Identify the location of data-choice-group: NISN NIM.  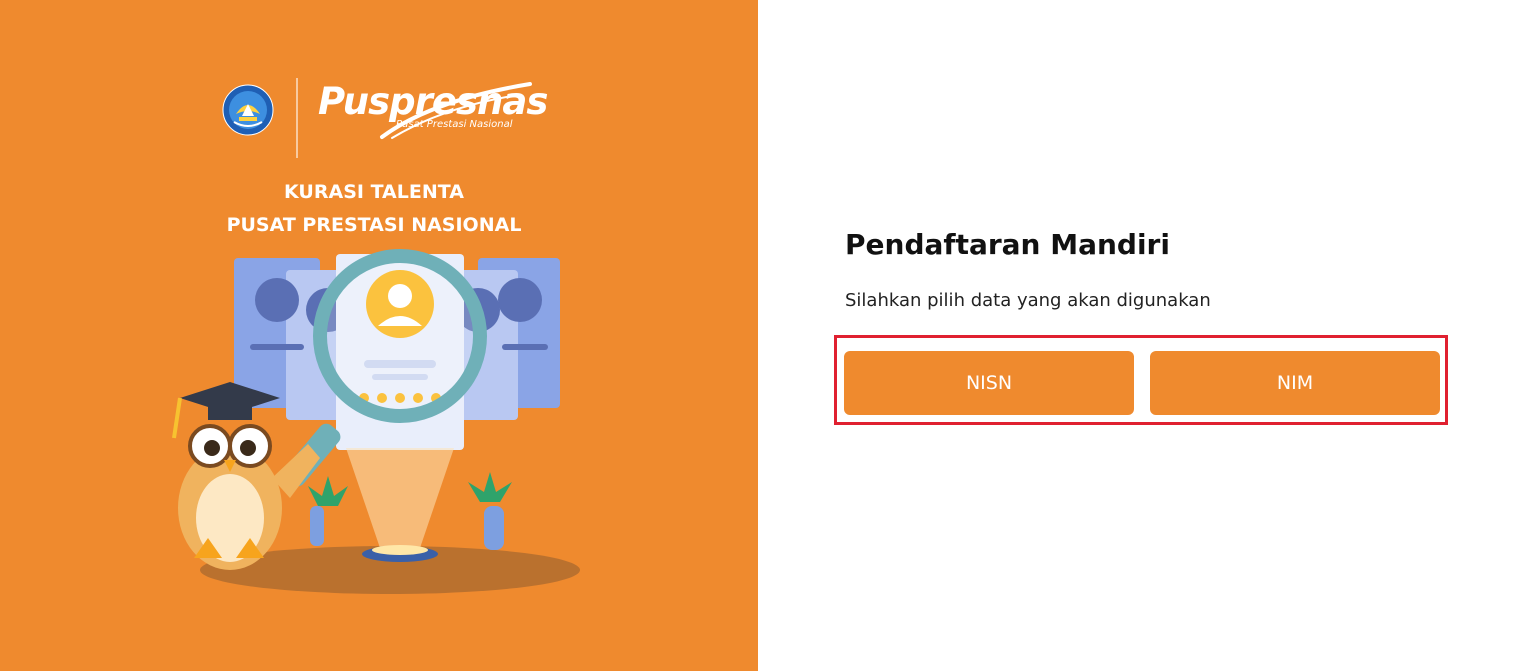
(1141, 380).